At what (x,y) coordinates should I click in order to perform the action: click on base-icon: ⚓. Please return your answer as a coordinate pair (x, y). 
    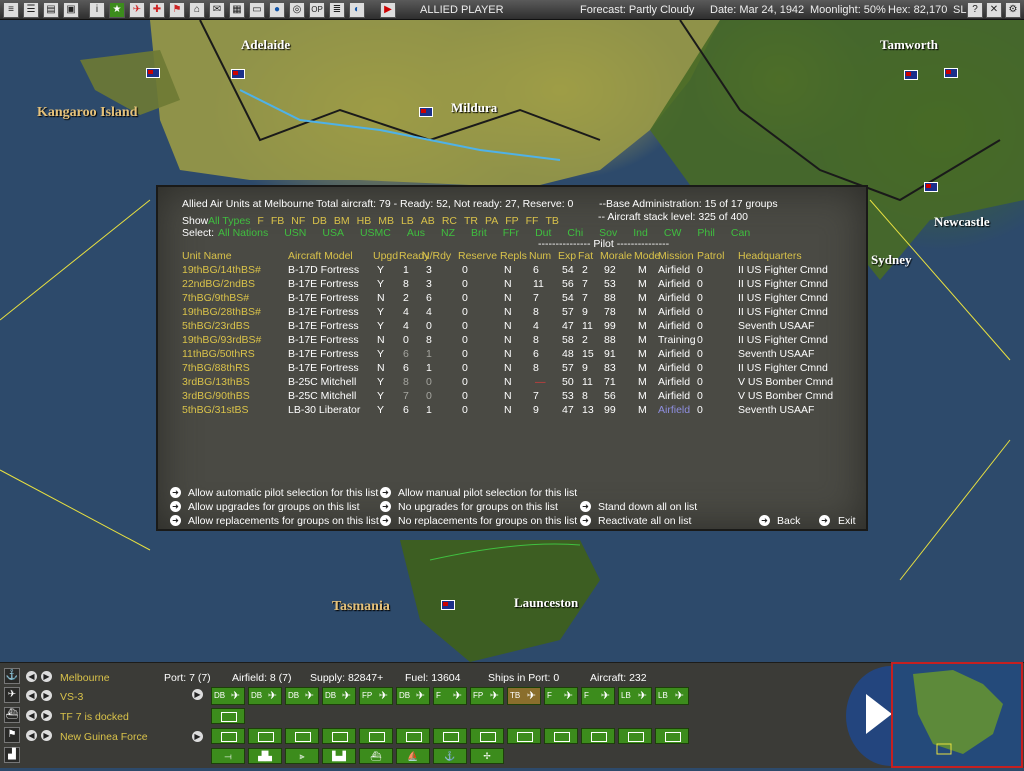
    Looking at the image, I should click on (12, 676).